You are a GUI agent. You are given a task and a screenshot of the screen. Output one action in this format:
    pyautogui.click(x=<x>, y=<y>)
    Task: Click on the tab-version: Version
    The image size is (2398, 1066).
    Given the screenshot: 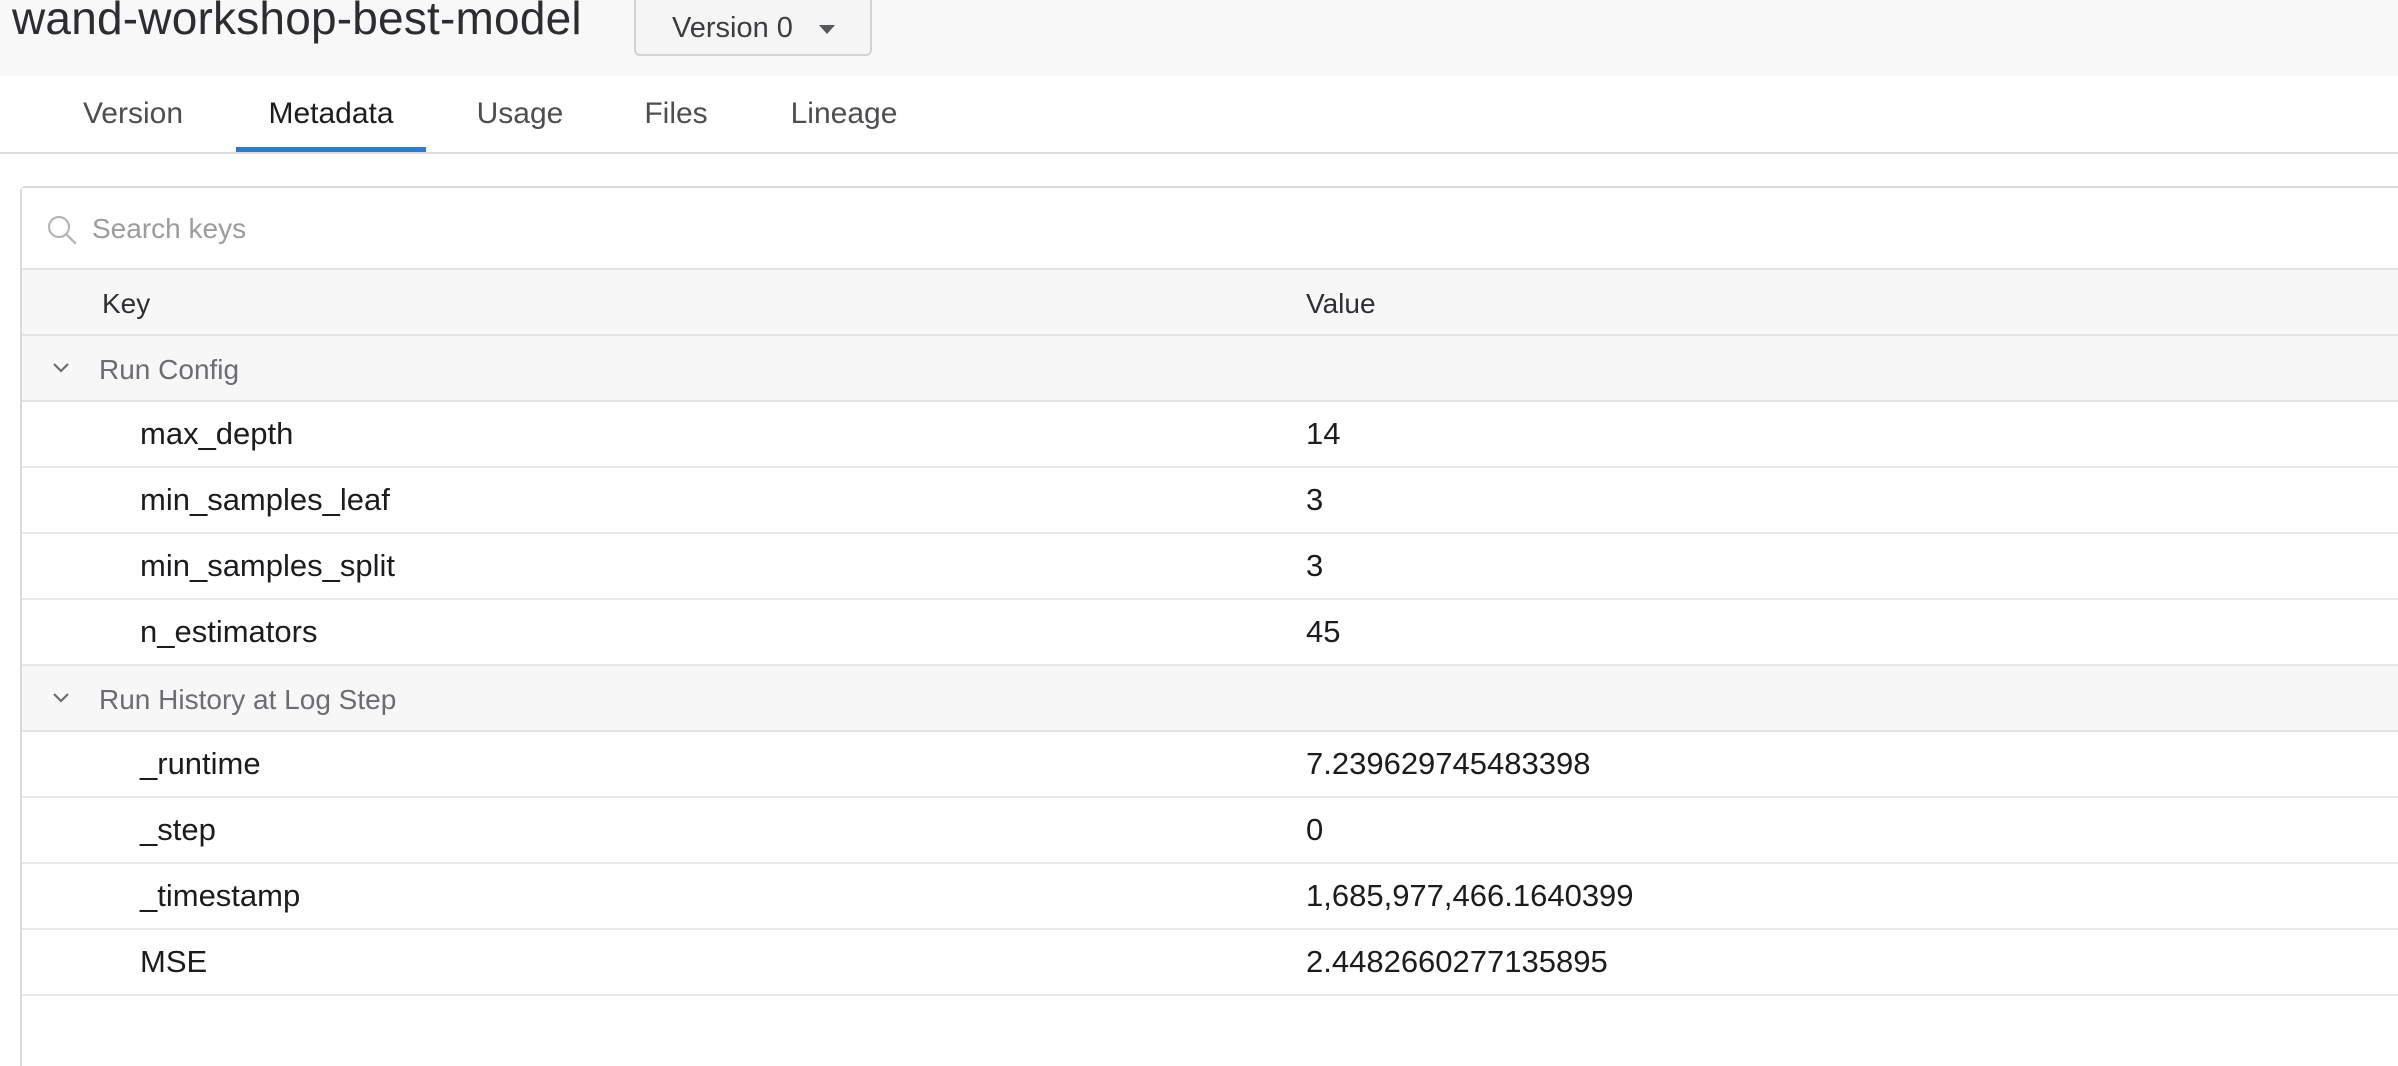 What is the action you would take?
    pyautogui.click(x=133, y=115)
    